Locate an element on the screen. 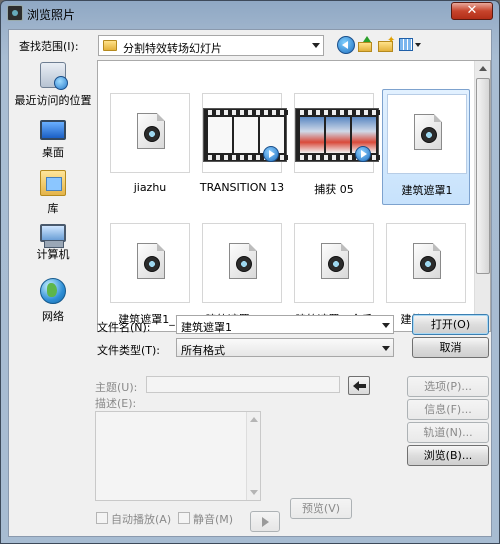 The image size is (500, 544). place-label: 库 is located at coordinates (53, 208).